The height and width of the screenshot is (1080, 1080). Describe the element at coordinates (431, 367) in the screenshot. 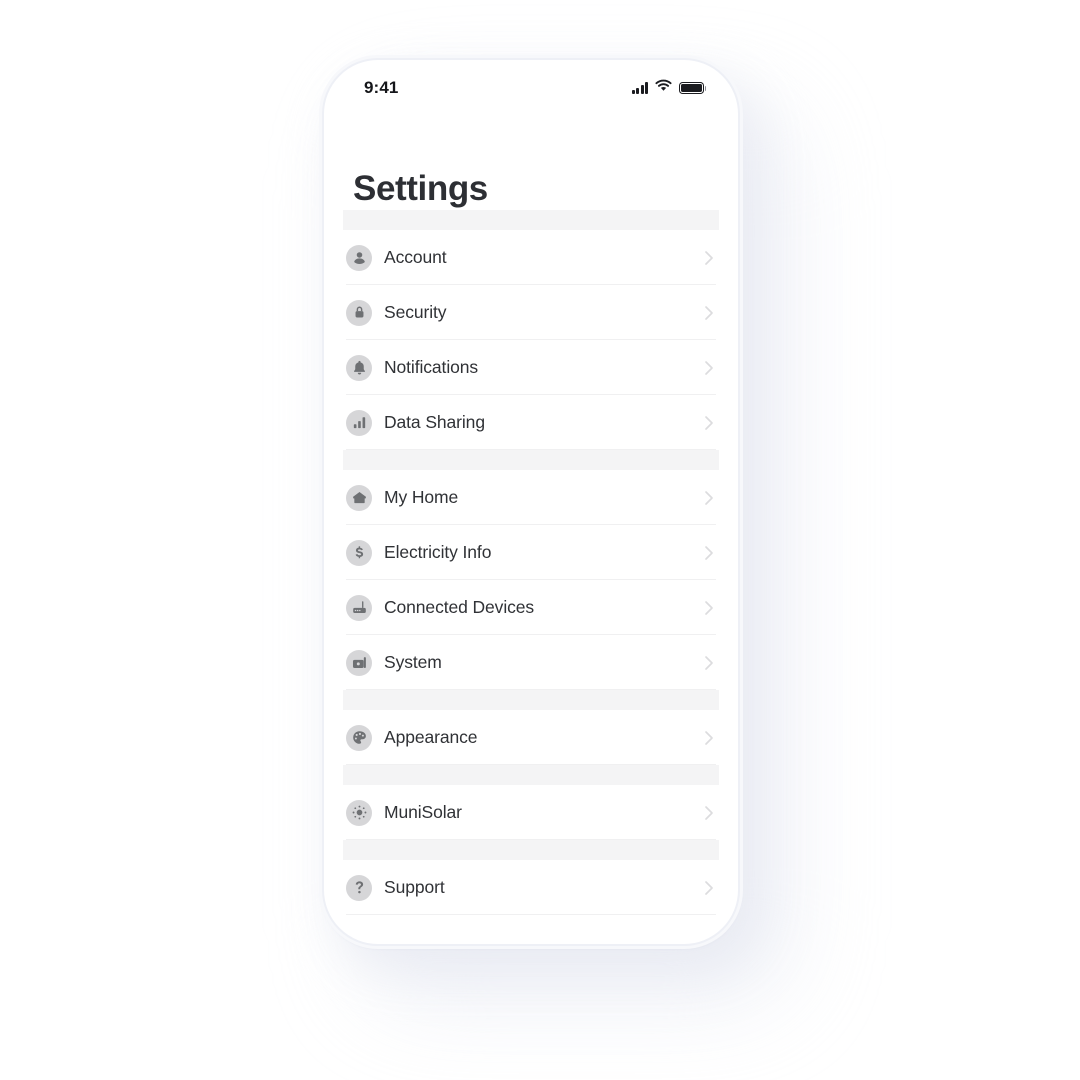

I see `settings-row-label: Notifications` at that location.